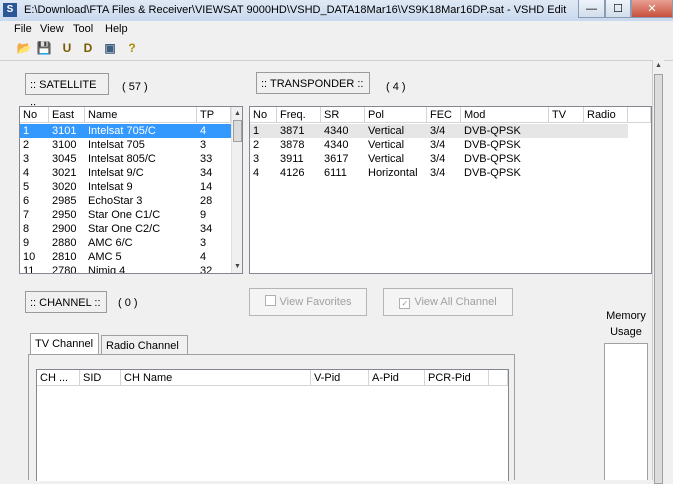 The height and width of the screenshot is (484, 673). Describe the element at coordinates (64, 145) in the screenshot. I see `table-cell: 3100` at that location.